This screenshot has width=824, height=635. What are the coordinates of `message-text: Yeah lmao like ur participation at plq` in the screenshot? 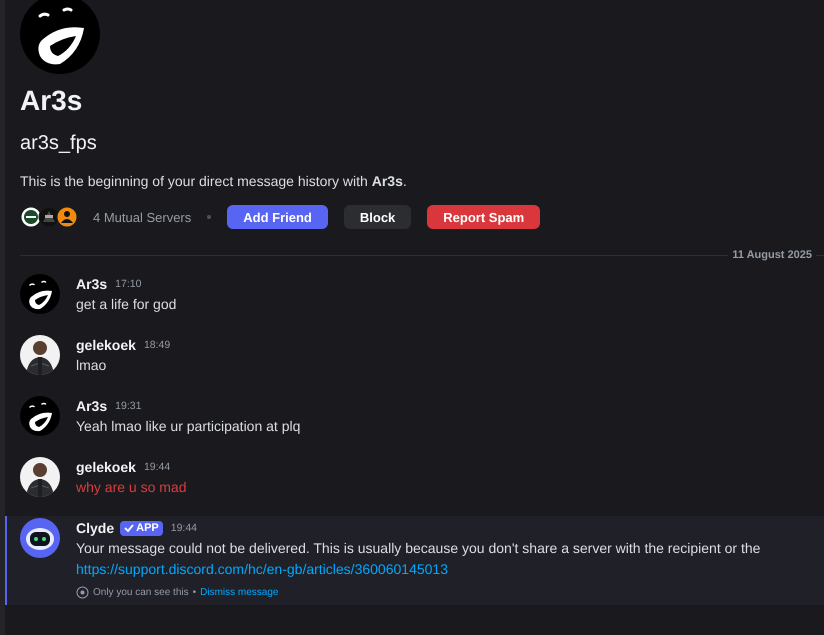 It's located at (188, 426).